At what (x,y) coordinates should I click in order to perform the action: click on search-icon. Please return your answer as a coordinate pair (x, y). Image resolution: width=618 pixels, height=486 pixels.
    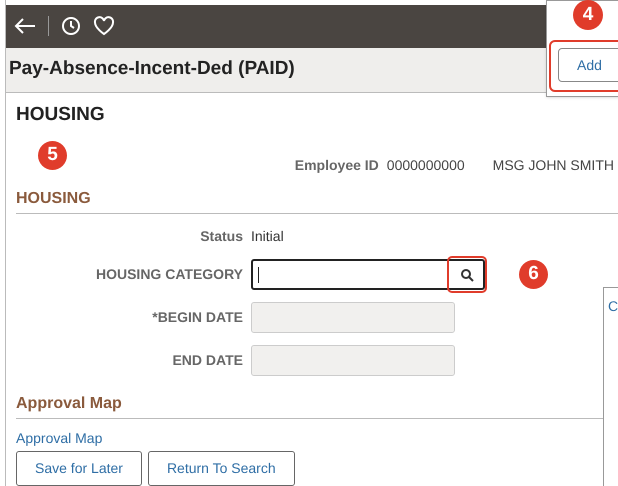
    Looking at the image, I should click on (467, 274).